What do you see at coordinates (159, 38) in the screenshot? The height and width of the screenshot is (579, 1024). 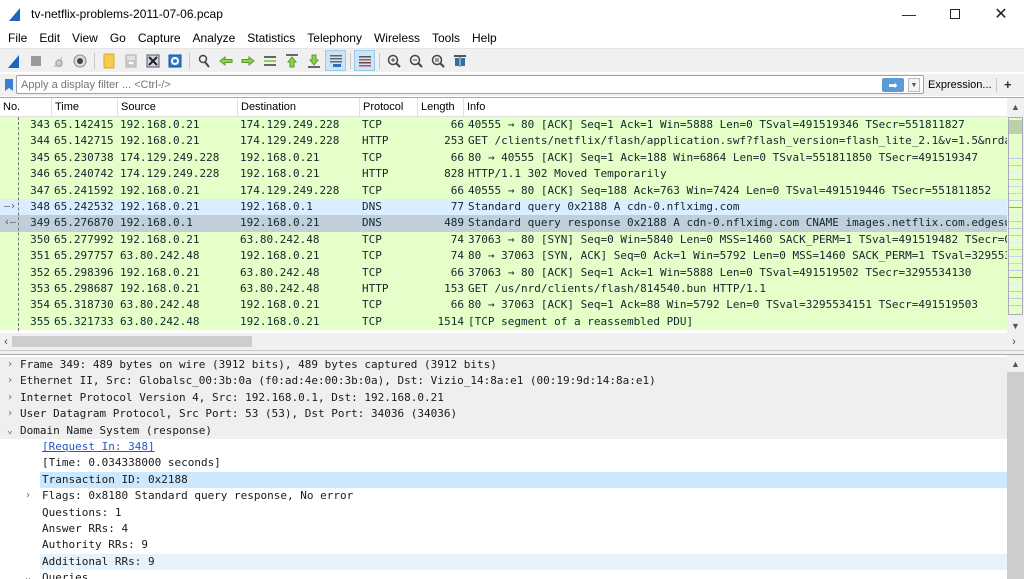 I see `menu-capture: Capture` at bounding box center [159, 38].